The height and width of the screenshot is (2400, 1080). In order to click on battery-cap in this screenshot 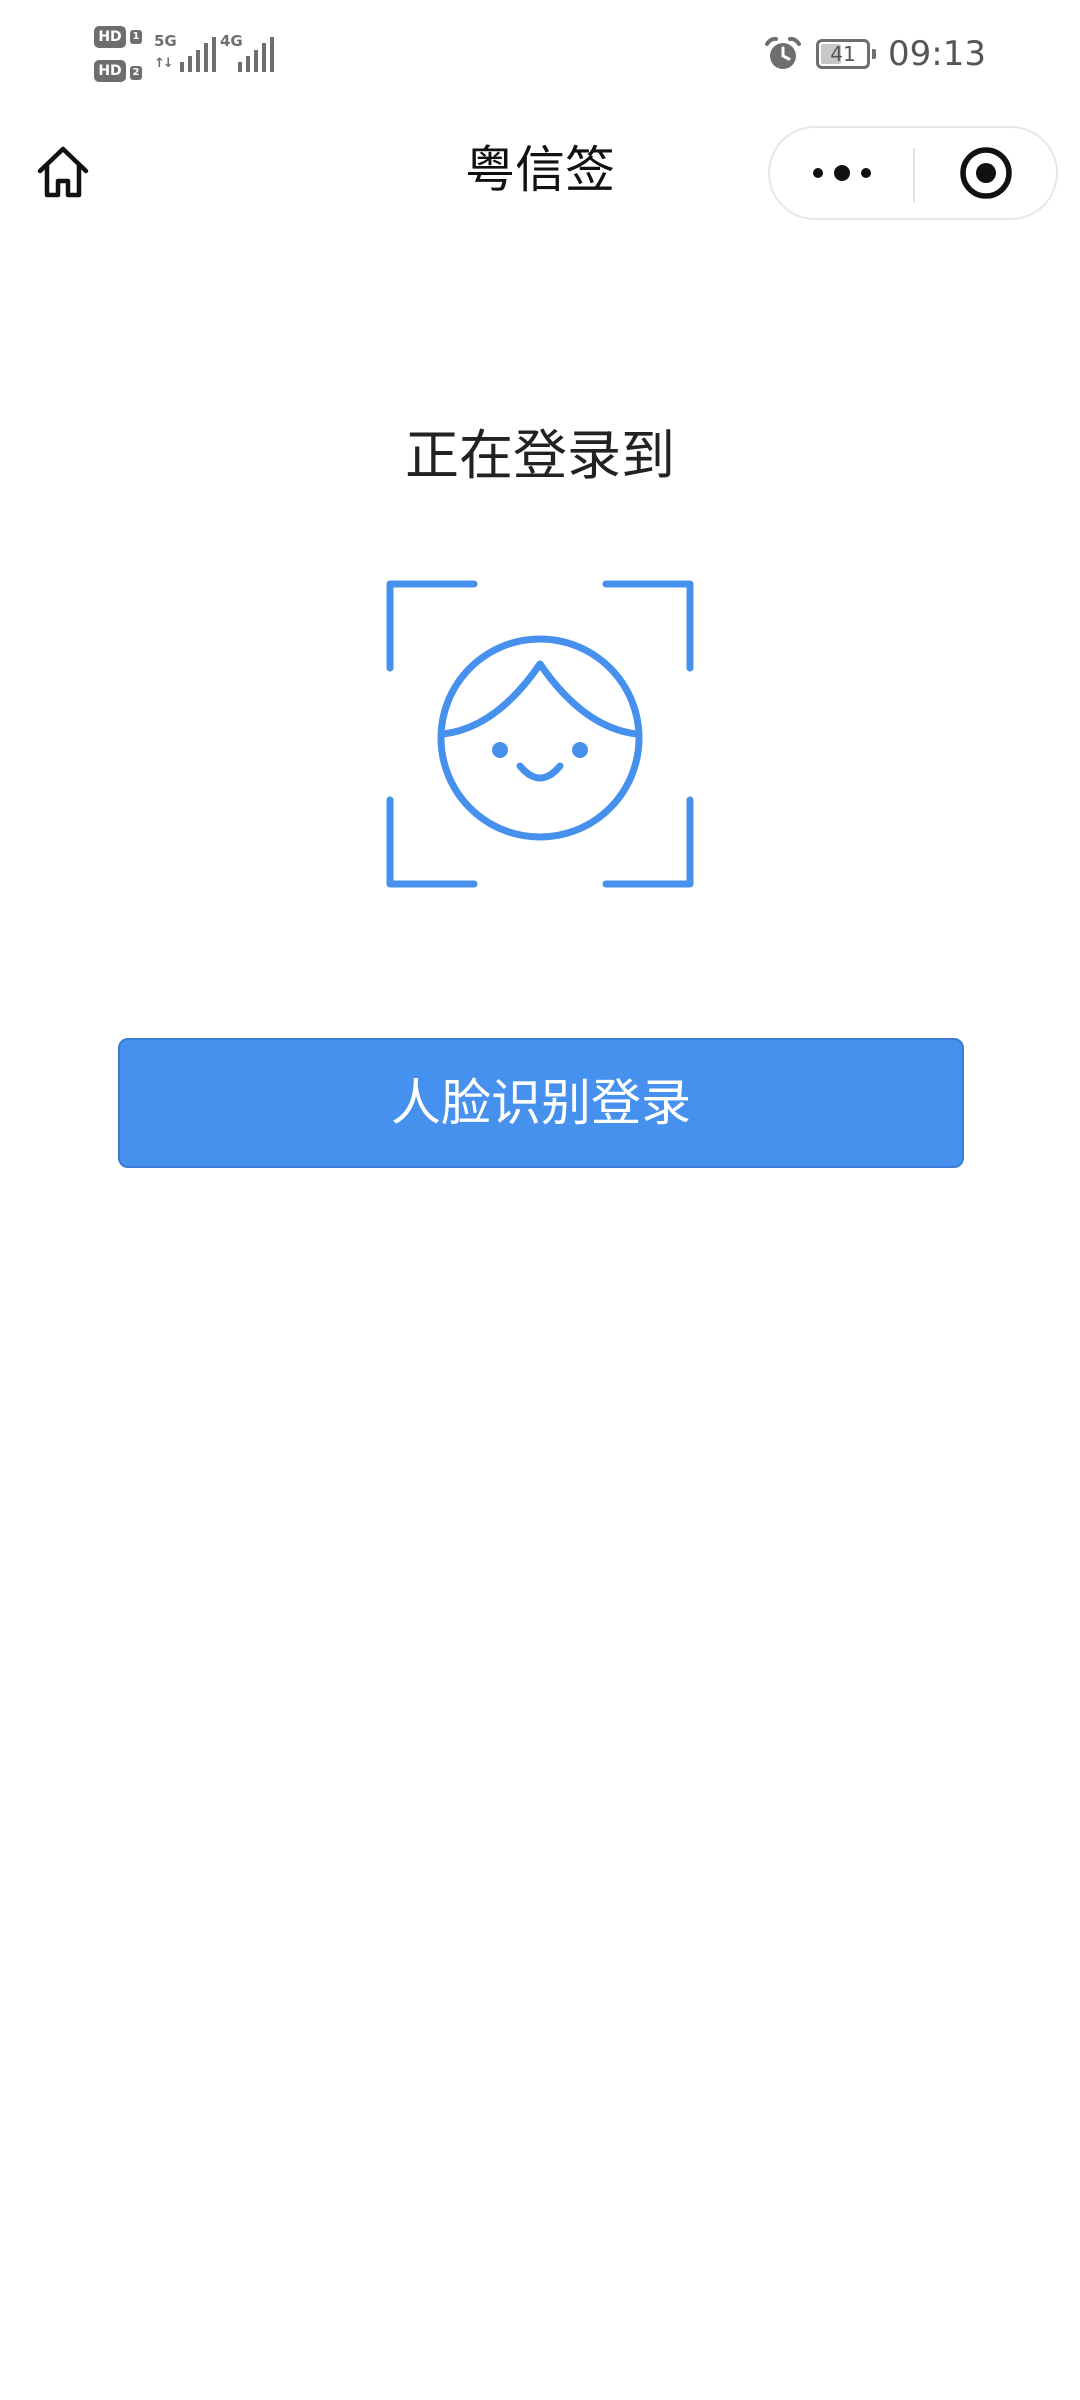, I will do `click(874, 54)`.